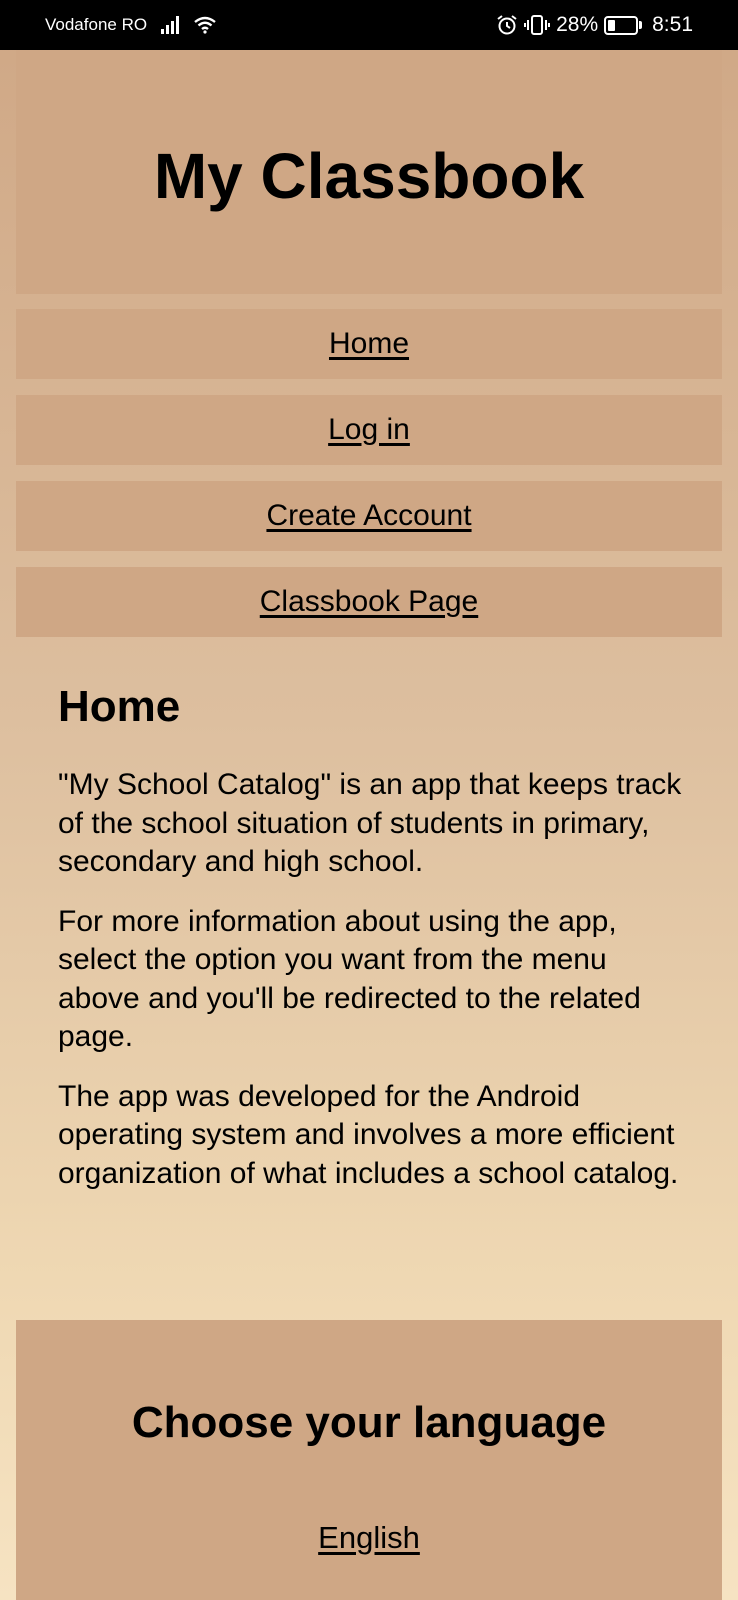 This screenshot has height=1600, width=738. What do you see at coordinates (507, 25) in the screenshot?
I see `alarm-icon` at bounding box center [507, 25].